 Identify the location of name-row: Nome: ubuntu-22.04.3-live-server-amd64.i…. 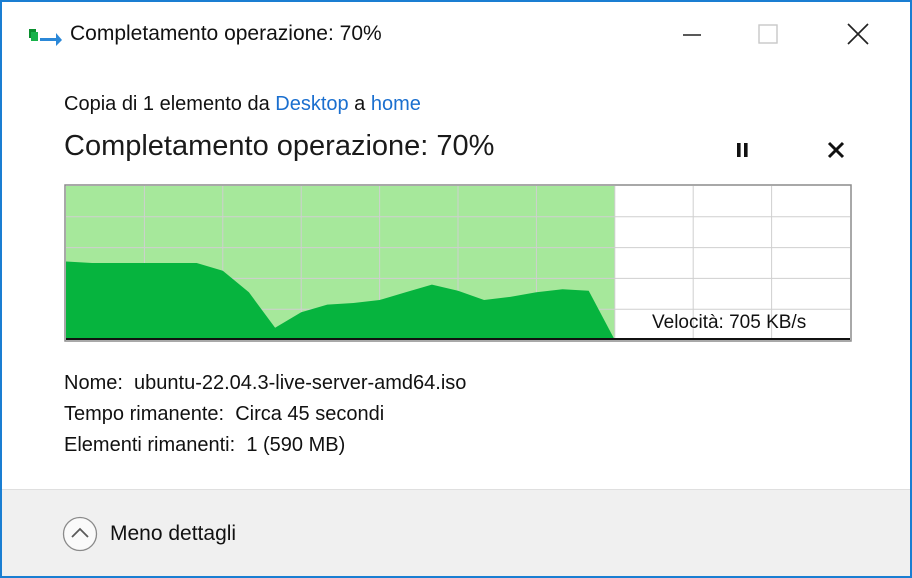
(265, 383).